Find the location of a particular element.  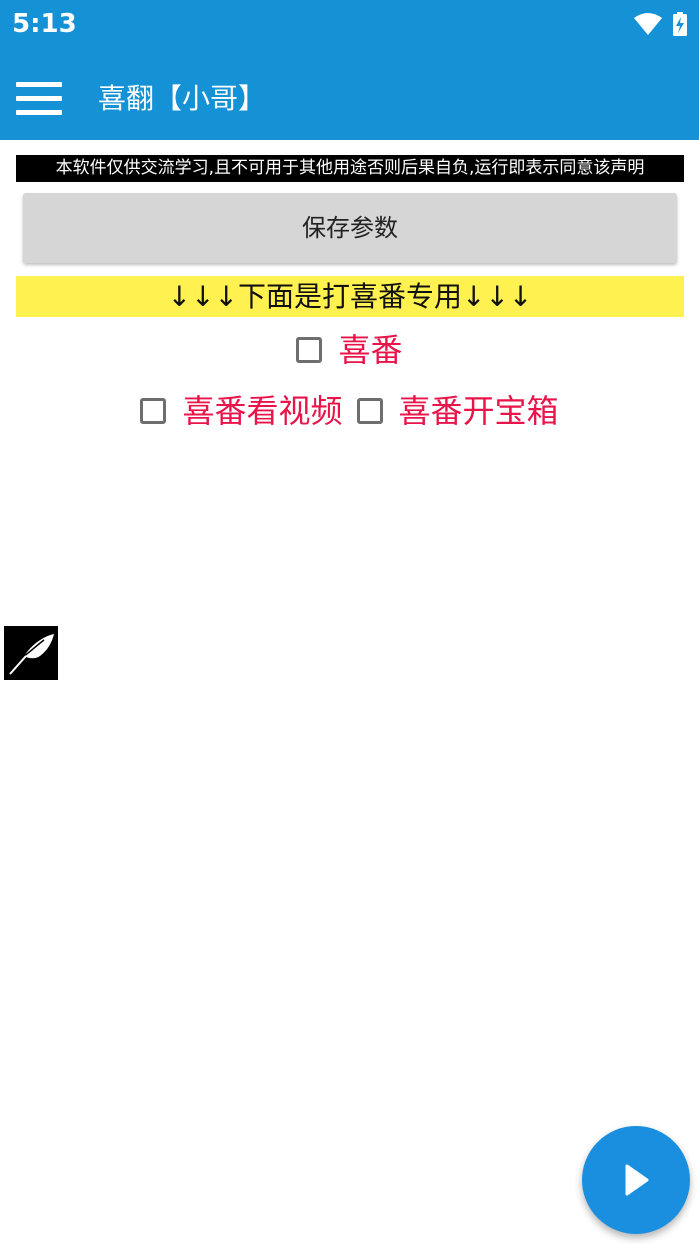

save-params-button: 保存参数 is located at coordinates (350, 228).